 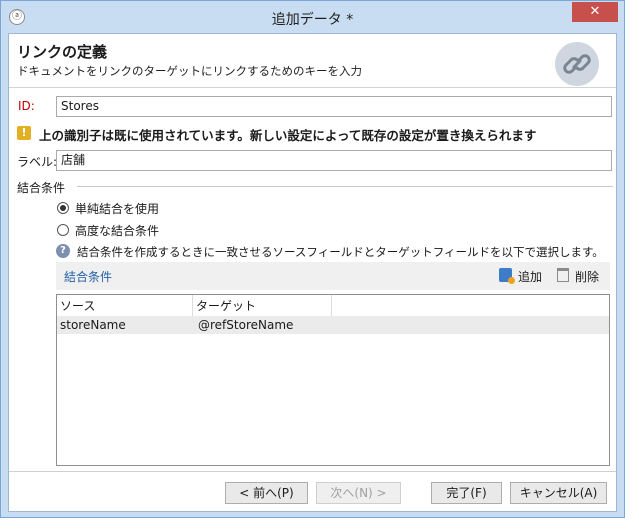 I want to click on warning-message: 上の識別子は既に使用されています。新しい設定によって既存の設定が置き換えられます, so click(x=288, y=135).